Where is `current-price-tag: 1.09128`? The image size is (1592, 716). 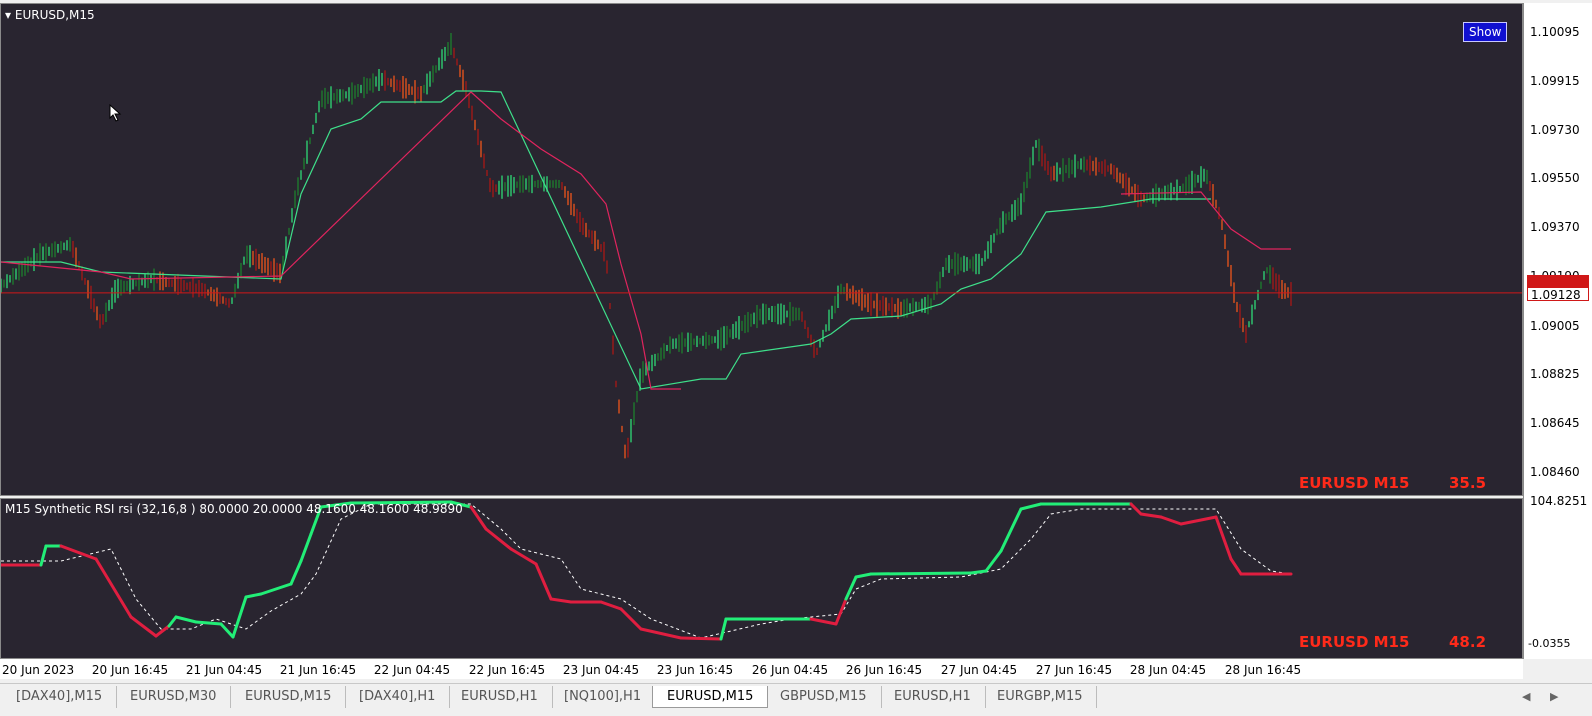 current-price-tag: 1.09128 is located at coordinates (1558, 294).